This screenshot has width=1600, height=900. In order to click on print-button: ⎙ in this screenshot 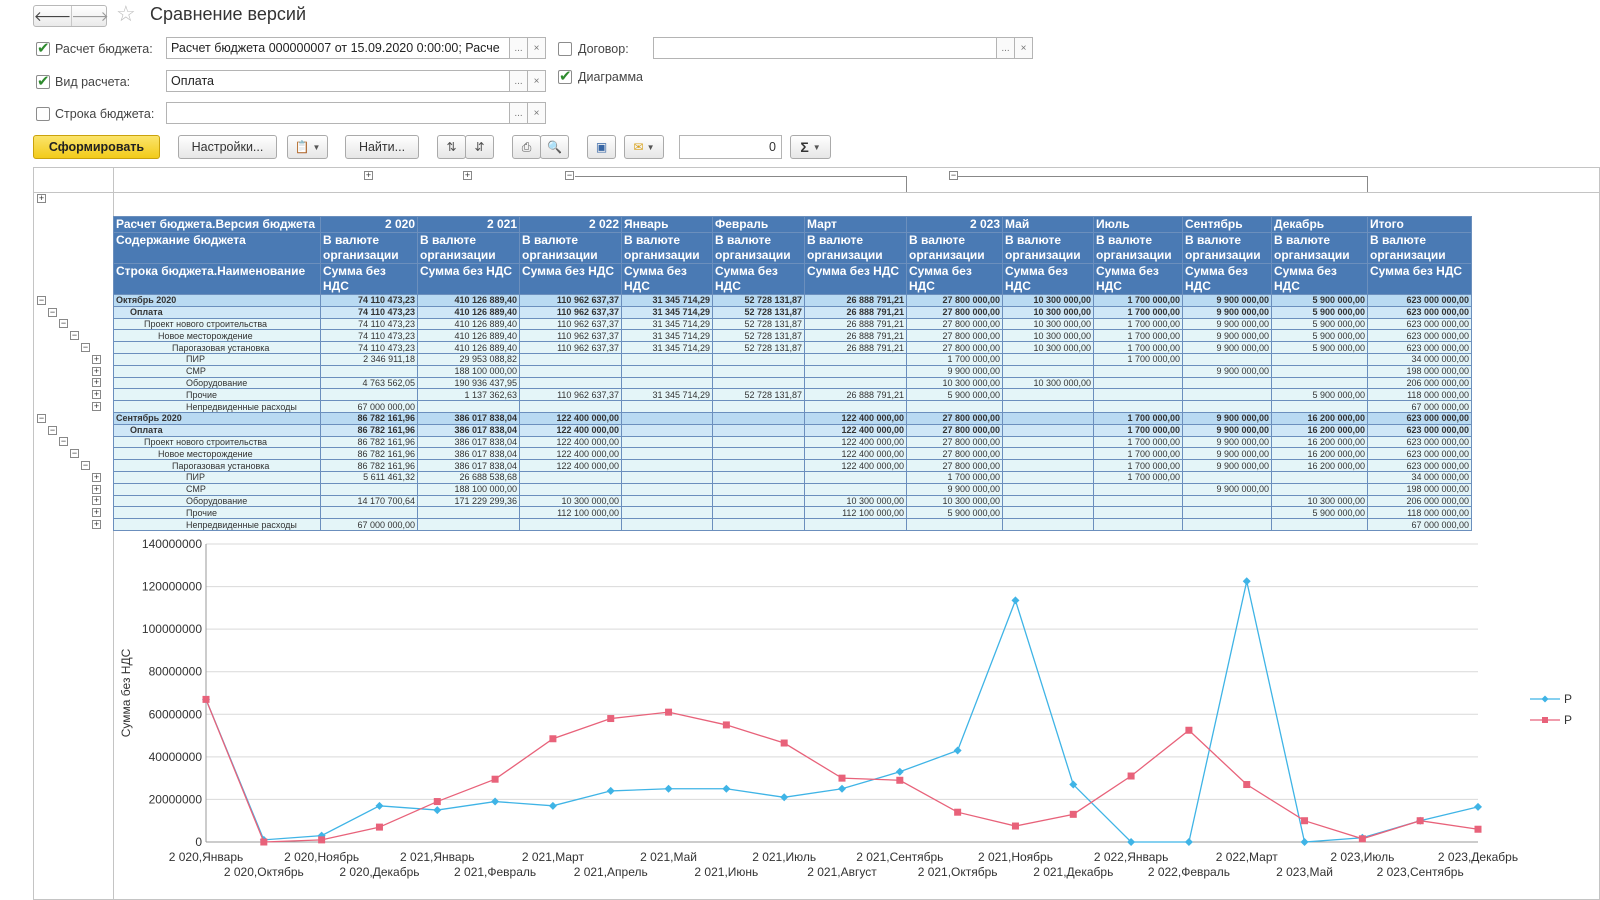, I will do `click(526, 147)`.